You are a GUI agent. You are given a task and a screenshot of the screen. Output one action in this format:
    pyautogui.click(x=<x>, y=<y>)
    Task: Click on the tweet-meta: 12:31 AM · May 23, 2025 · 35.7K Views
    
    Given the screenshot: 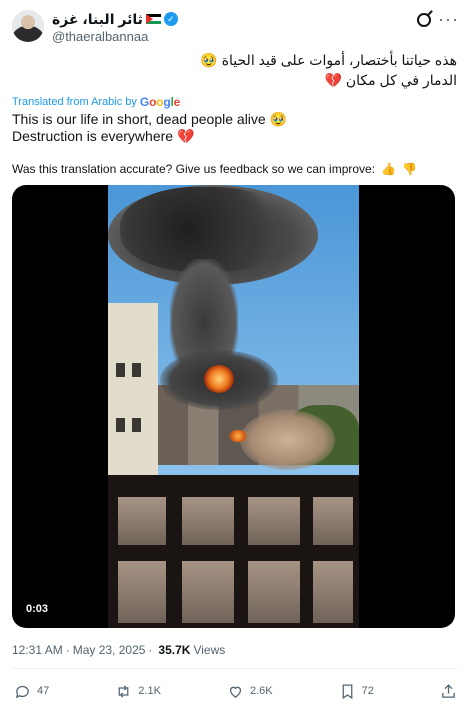 What is the action you would take?
    pyautogui.click(x=118, y=650)
    